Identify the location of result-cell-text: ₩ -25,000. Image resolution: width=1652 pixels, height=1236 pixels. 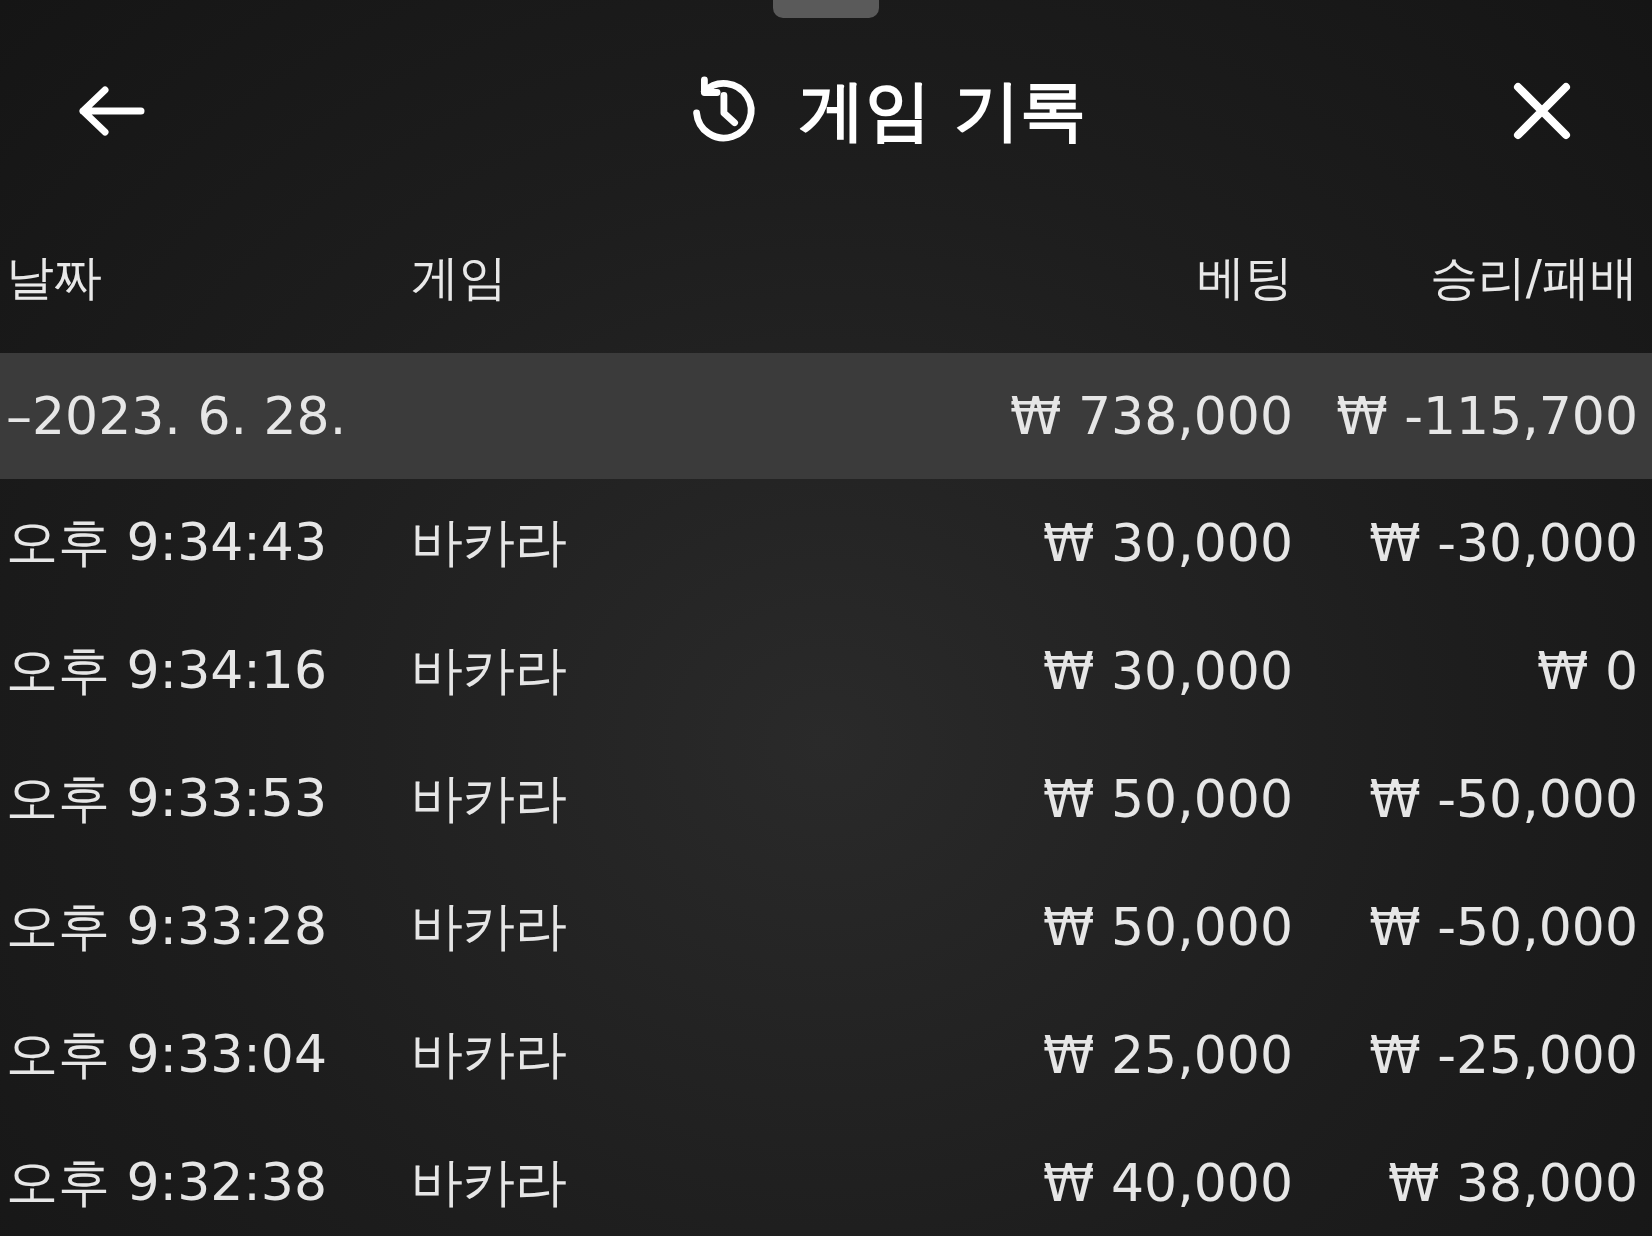
(1503, 1055).